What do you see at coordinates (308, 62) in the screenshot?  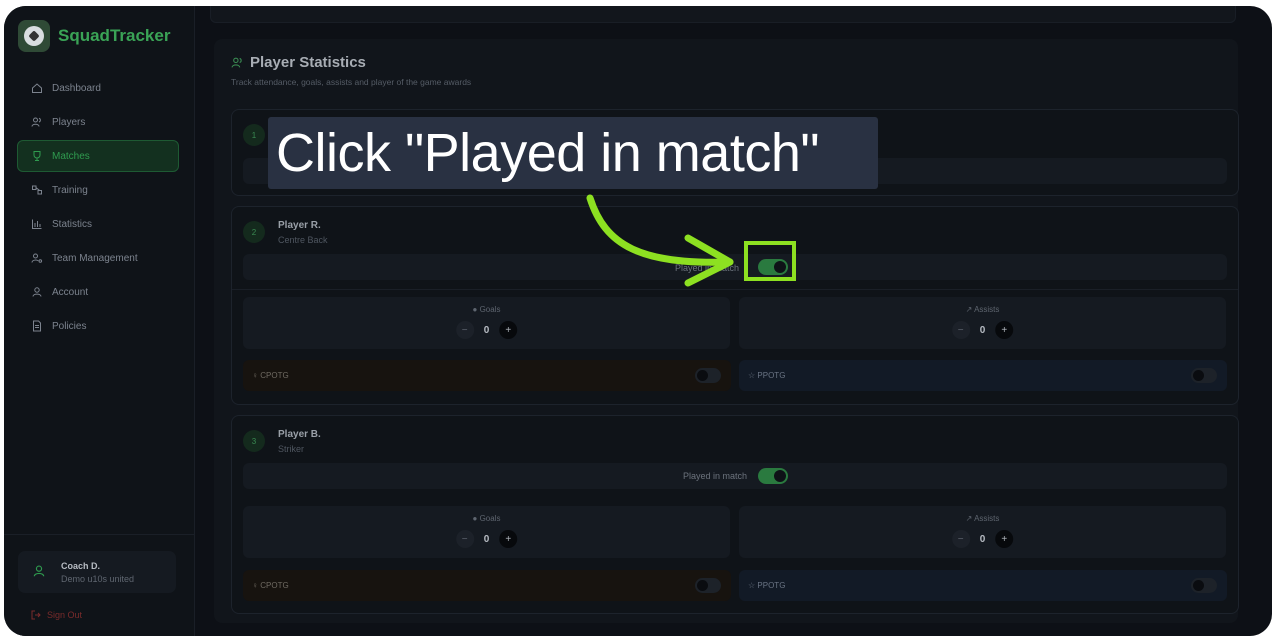 I see `page-title-text: Player Statistics` at bounding box center [308, 62].